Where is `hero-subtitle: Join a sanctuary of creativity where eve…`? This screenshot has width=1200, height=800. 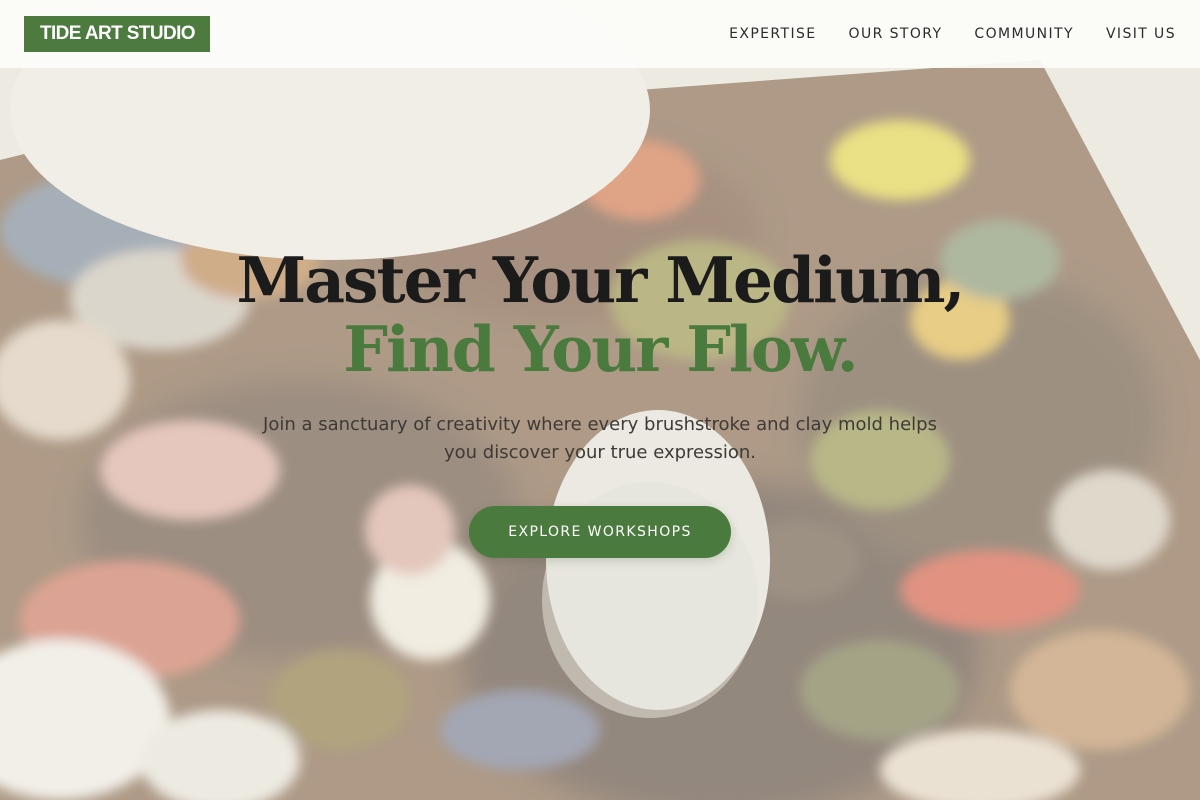
hero-subtitle: Join a sanctuary of creativity where eve… is located at coordinates (600, 438).